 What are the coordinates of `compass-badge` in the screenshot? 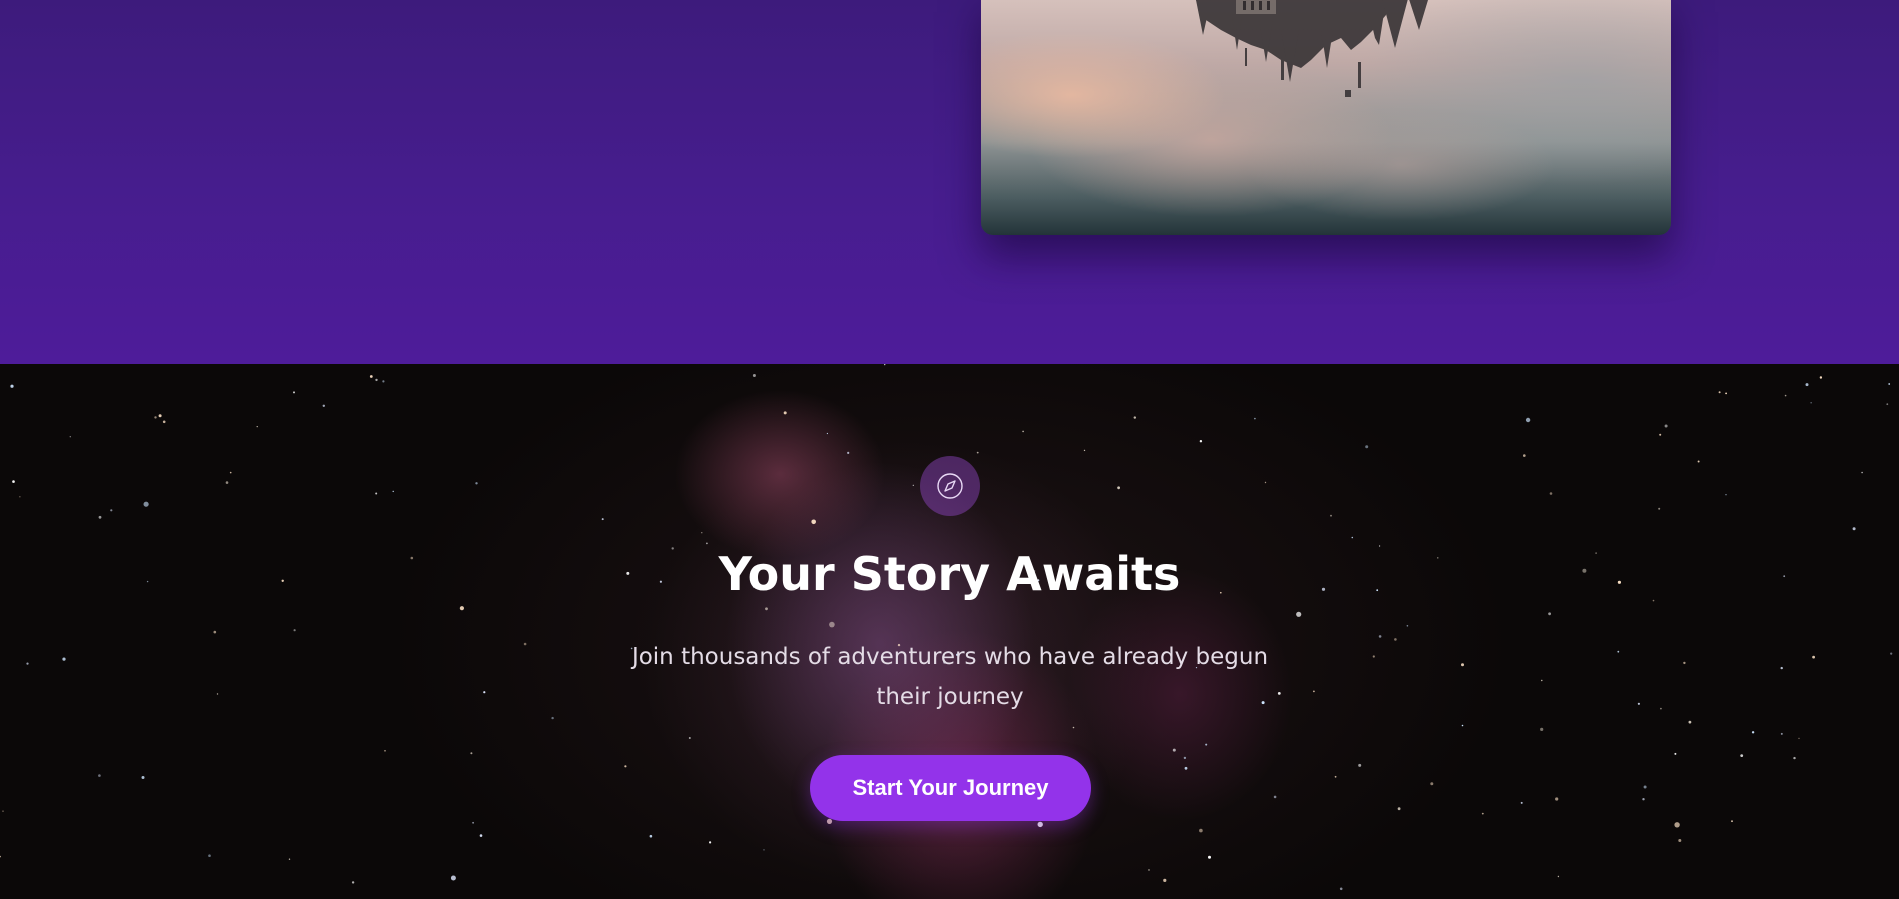 It's located at (950, 486).